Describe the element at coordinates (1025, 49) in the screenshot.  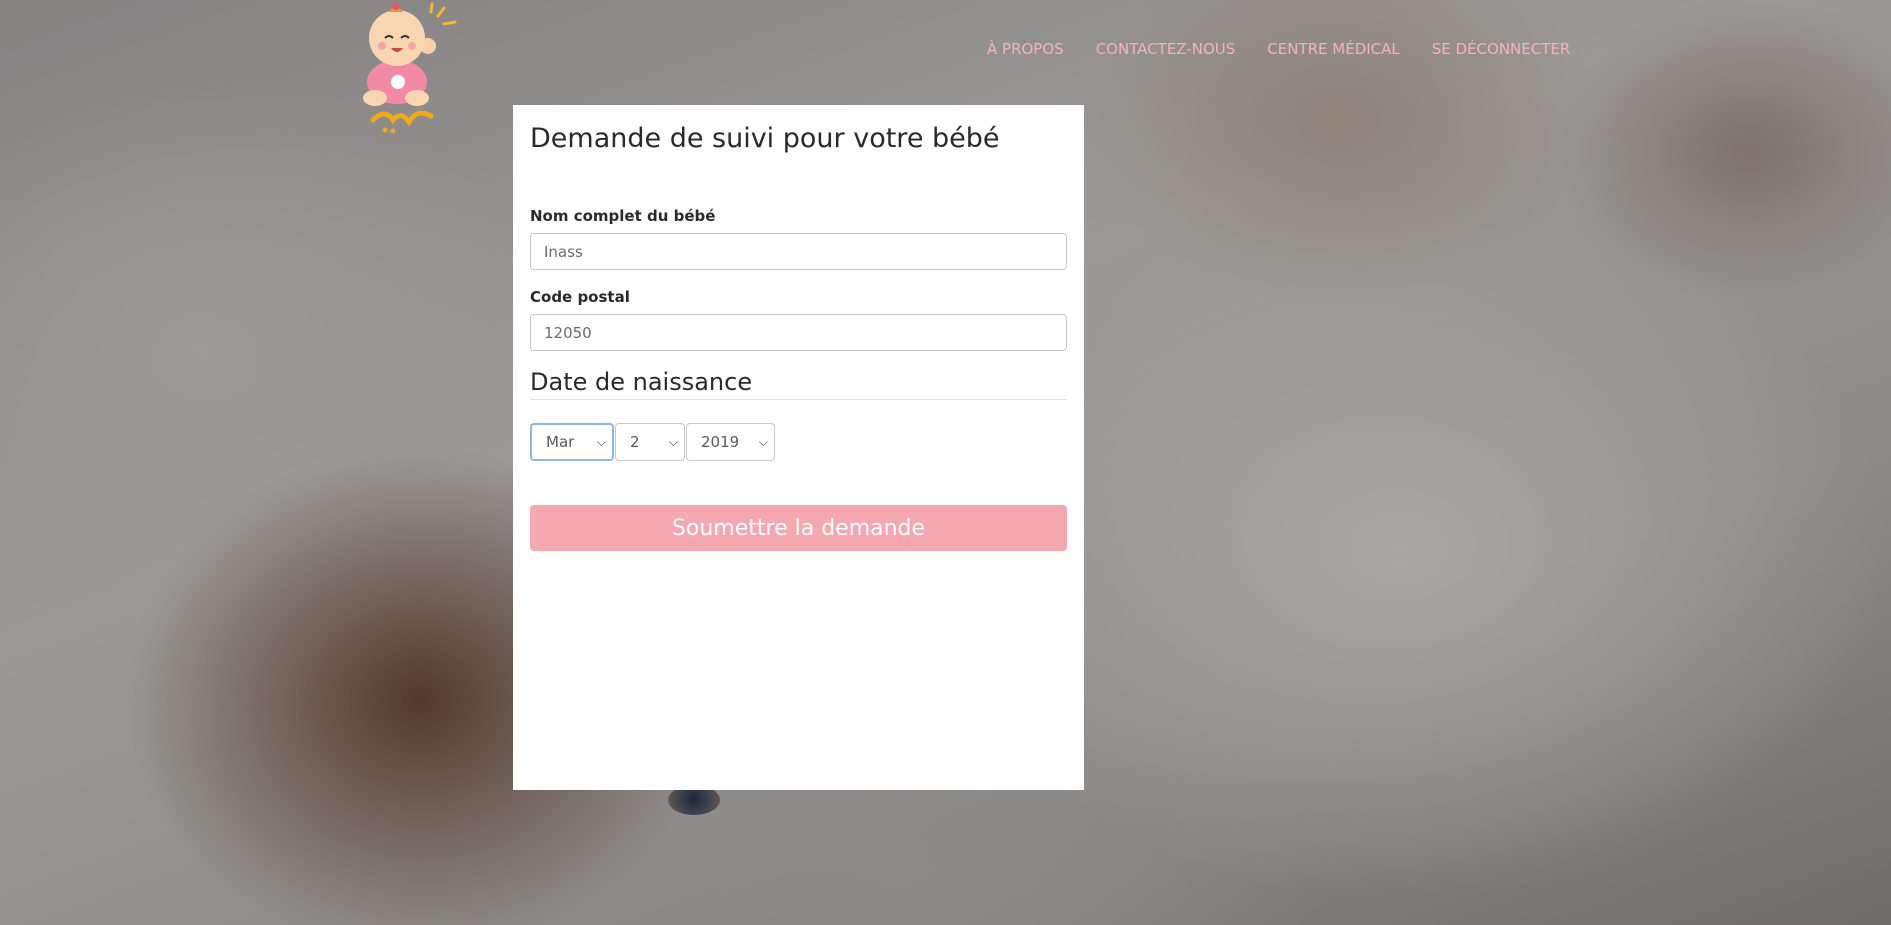
I see `nav-link-a-propos: À PROPOS` at that location.